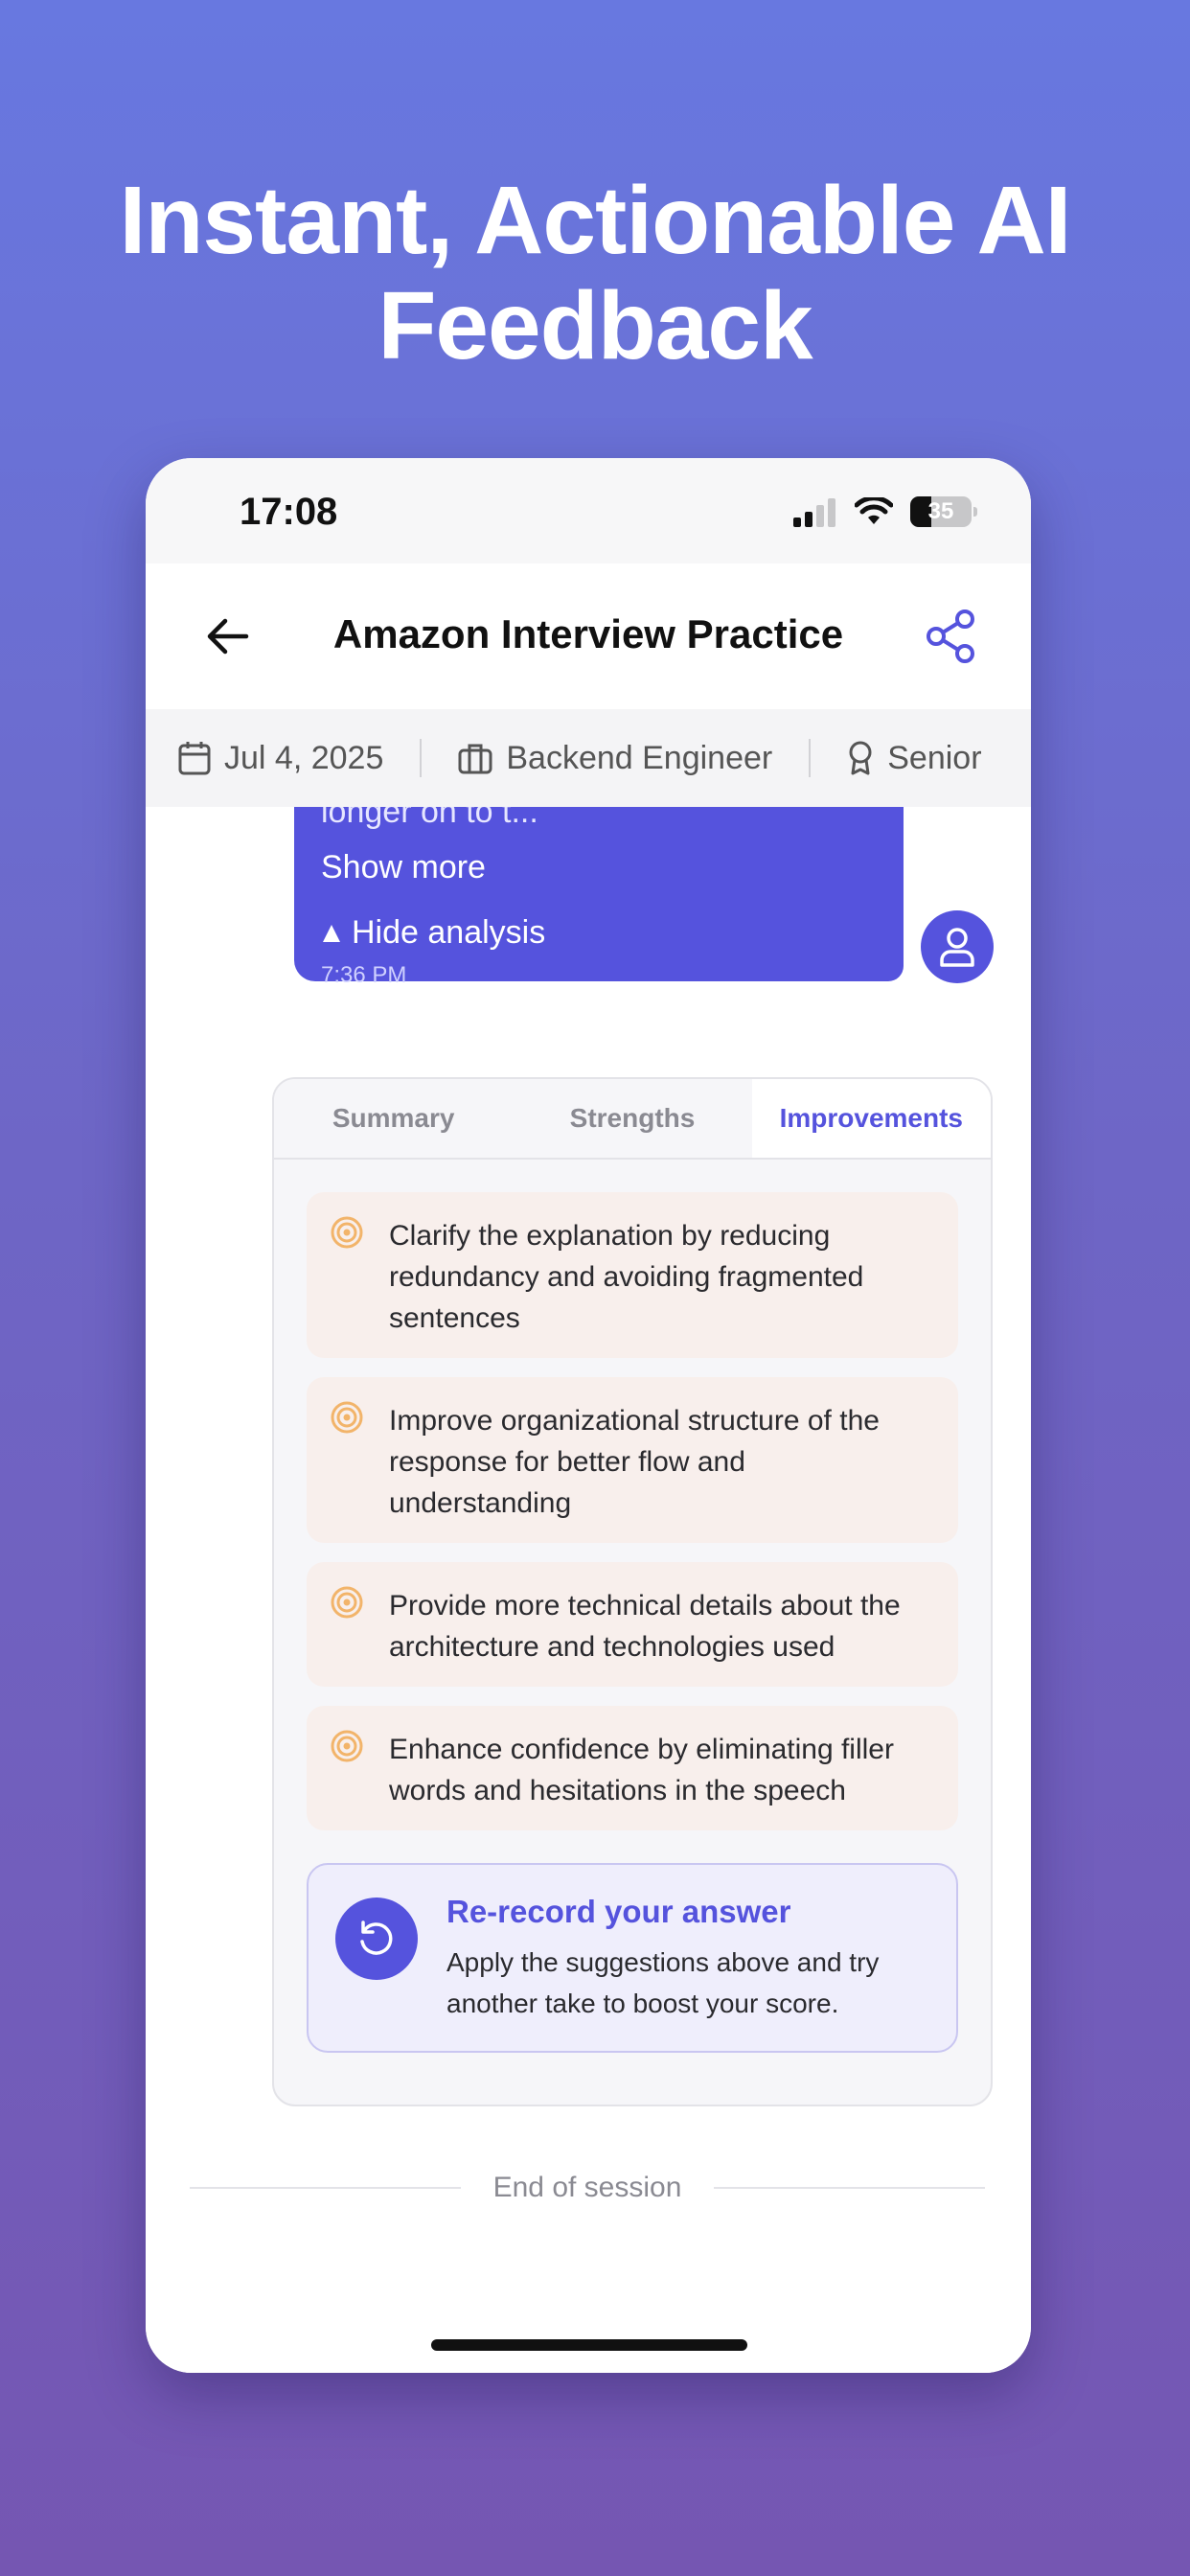 The image size is (1190, 2576). I want to click on page-title: Amazon Interview Practice, so click(588, 633).